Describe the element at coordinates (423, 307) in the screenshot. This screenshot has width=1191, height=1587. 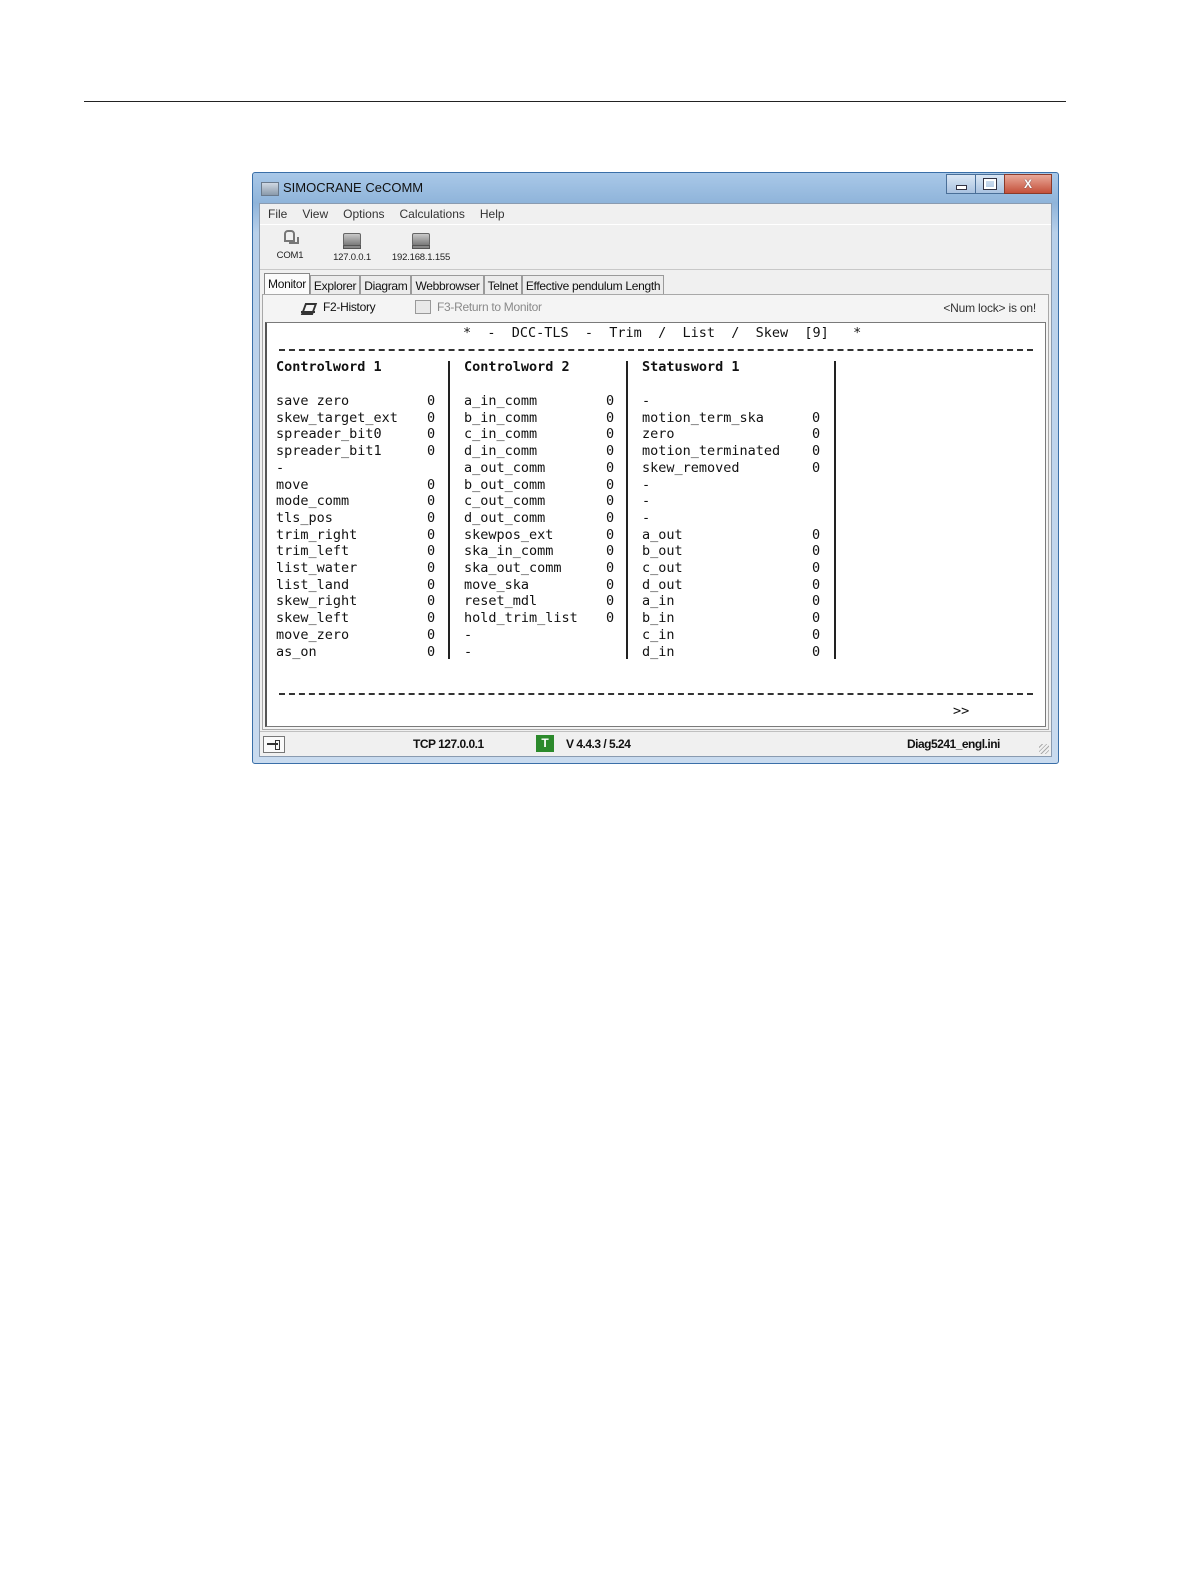
I see `monitor-icon` at that location.